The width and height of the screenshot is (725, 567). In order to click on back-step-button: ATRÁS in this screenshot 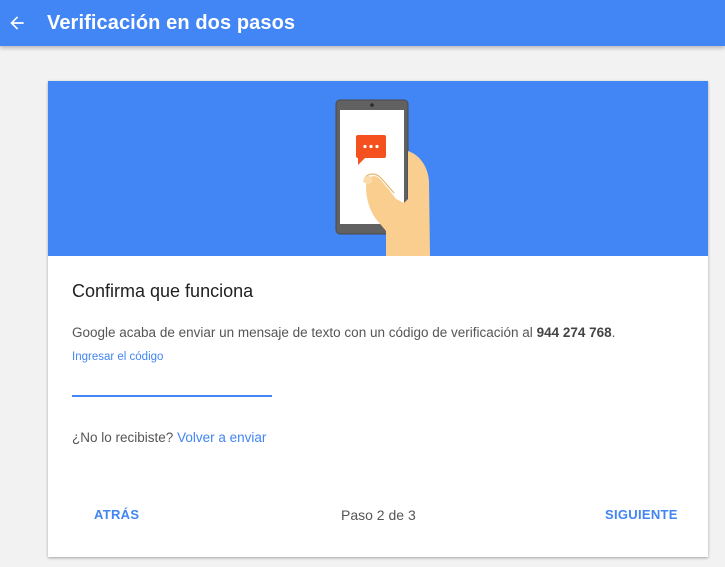, I will do `click(116, 514)`.